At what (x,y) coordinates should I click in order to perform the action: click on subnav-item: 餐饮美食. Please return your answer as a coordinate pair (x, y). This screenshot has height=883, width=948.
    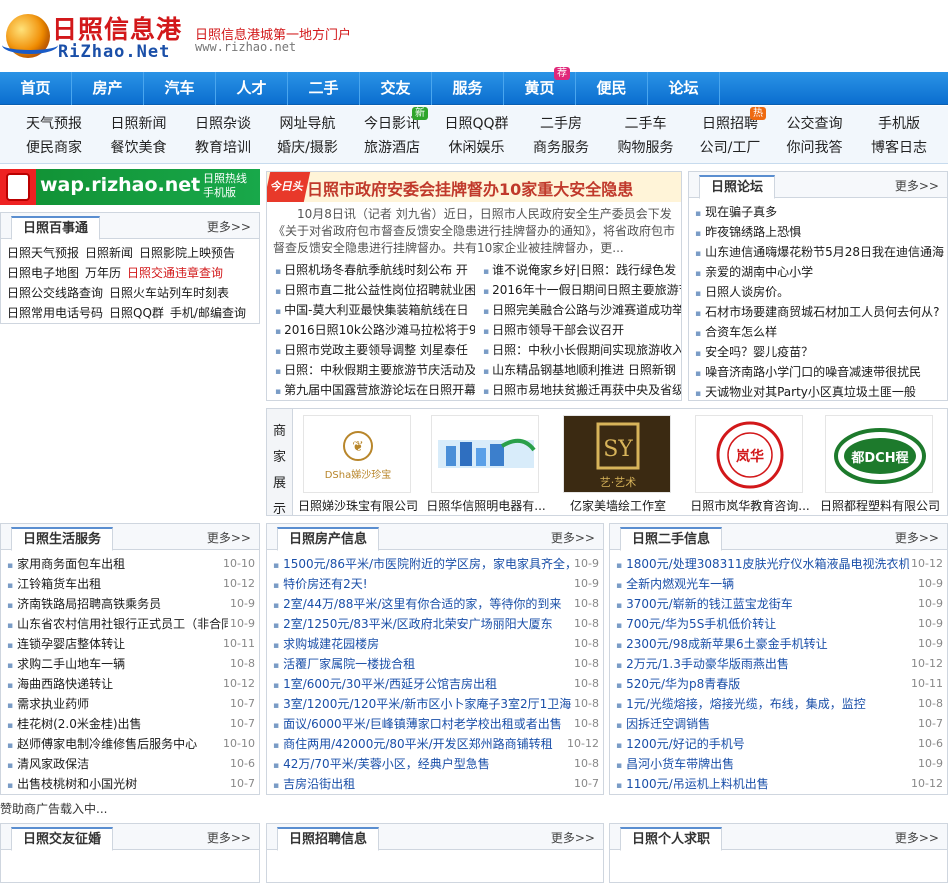
    Looking at the image, I should click on (139, 148).